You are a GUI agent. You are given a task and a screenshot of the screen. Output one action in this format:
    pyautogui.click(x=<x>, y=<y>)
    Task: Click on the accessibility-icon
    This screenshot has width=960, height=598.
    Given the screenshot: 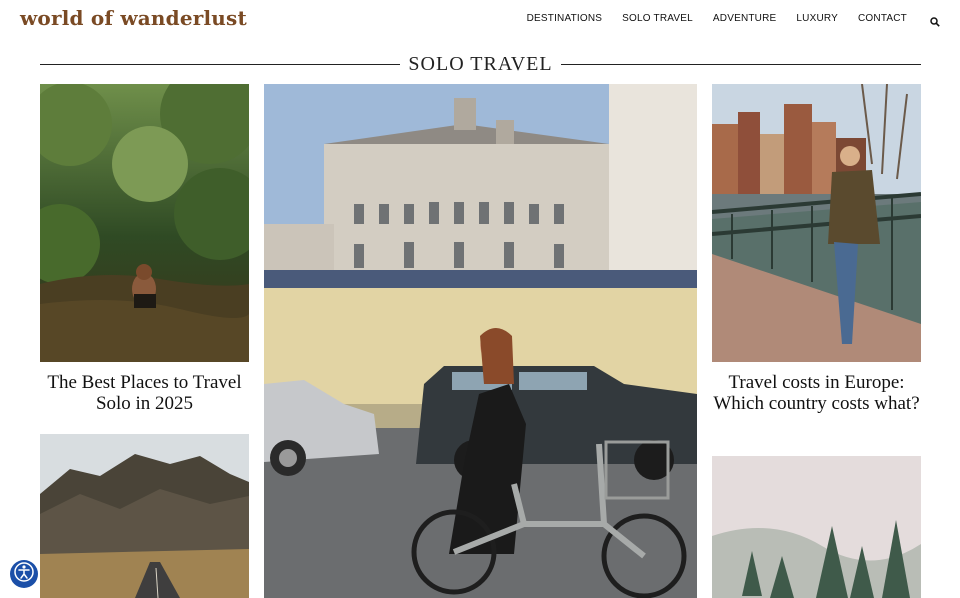 What is the action you would take?
    pyautogui.click(x=24, y=574)
    